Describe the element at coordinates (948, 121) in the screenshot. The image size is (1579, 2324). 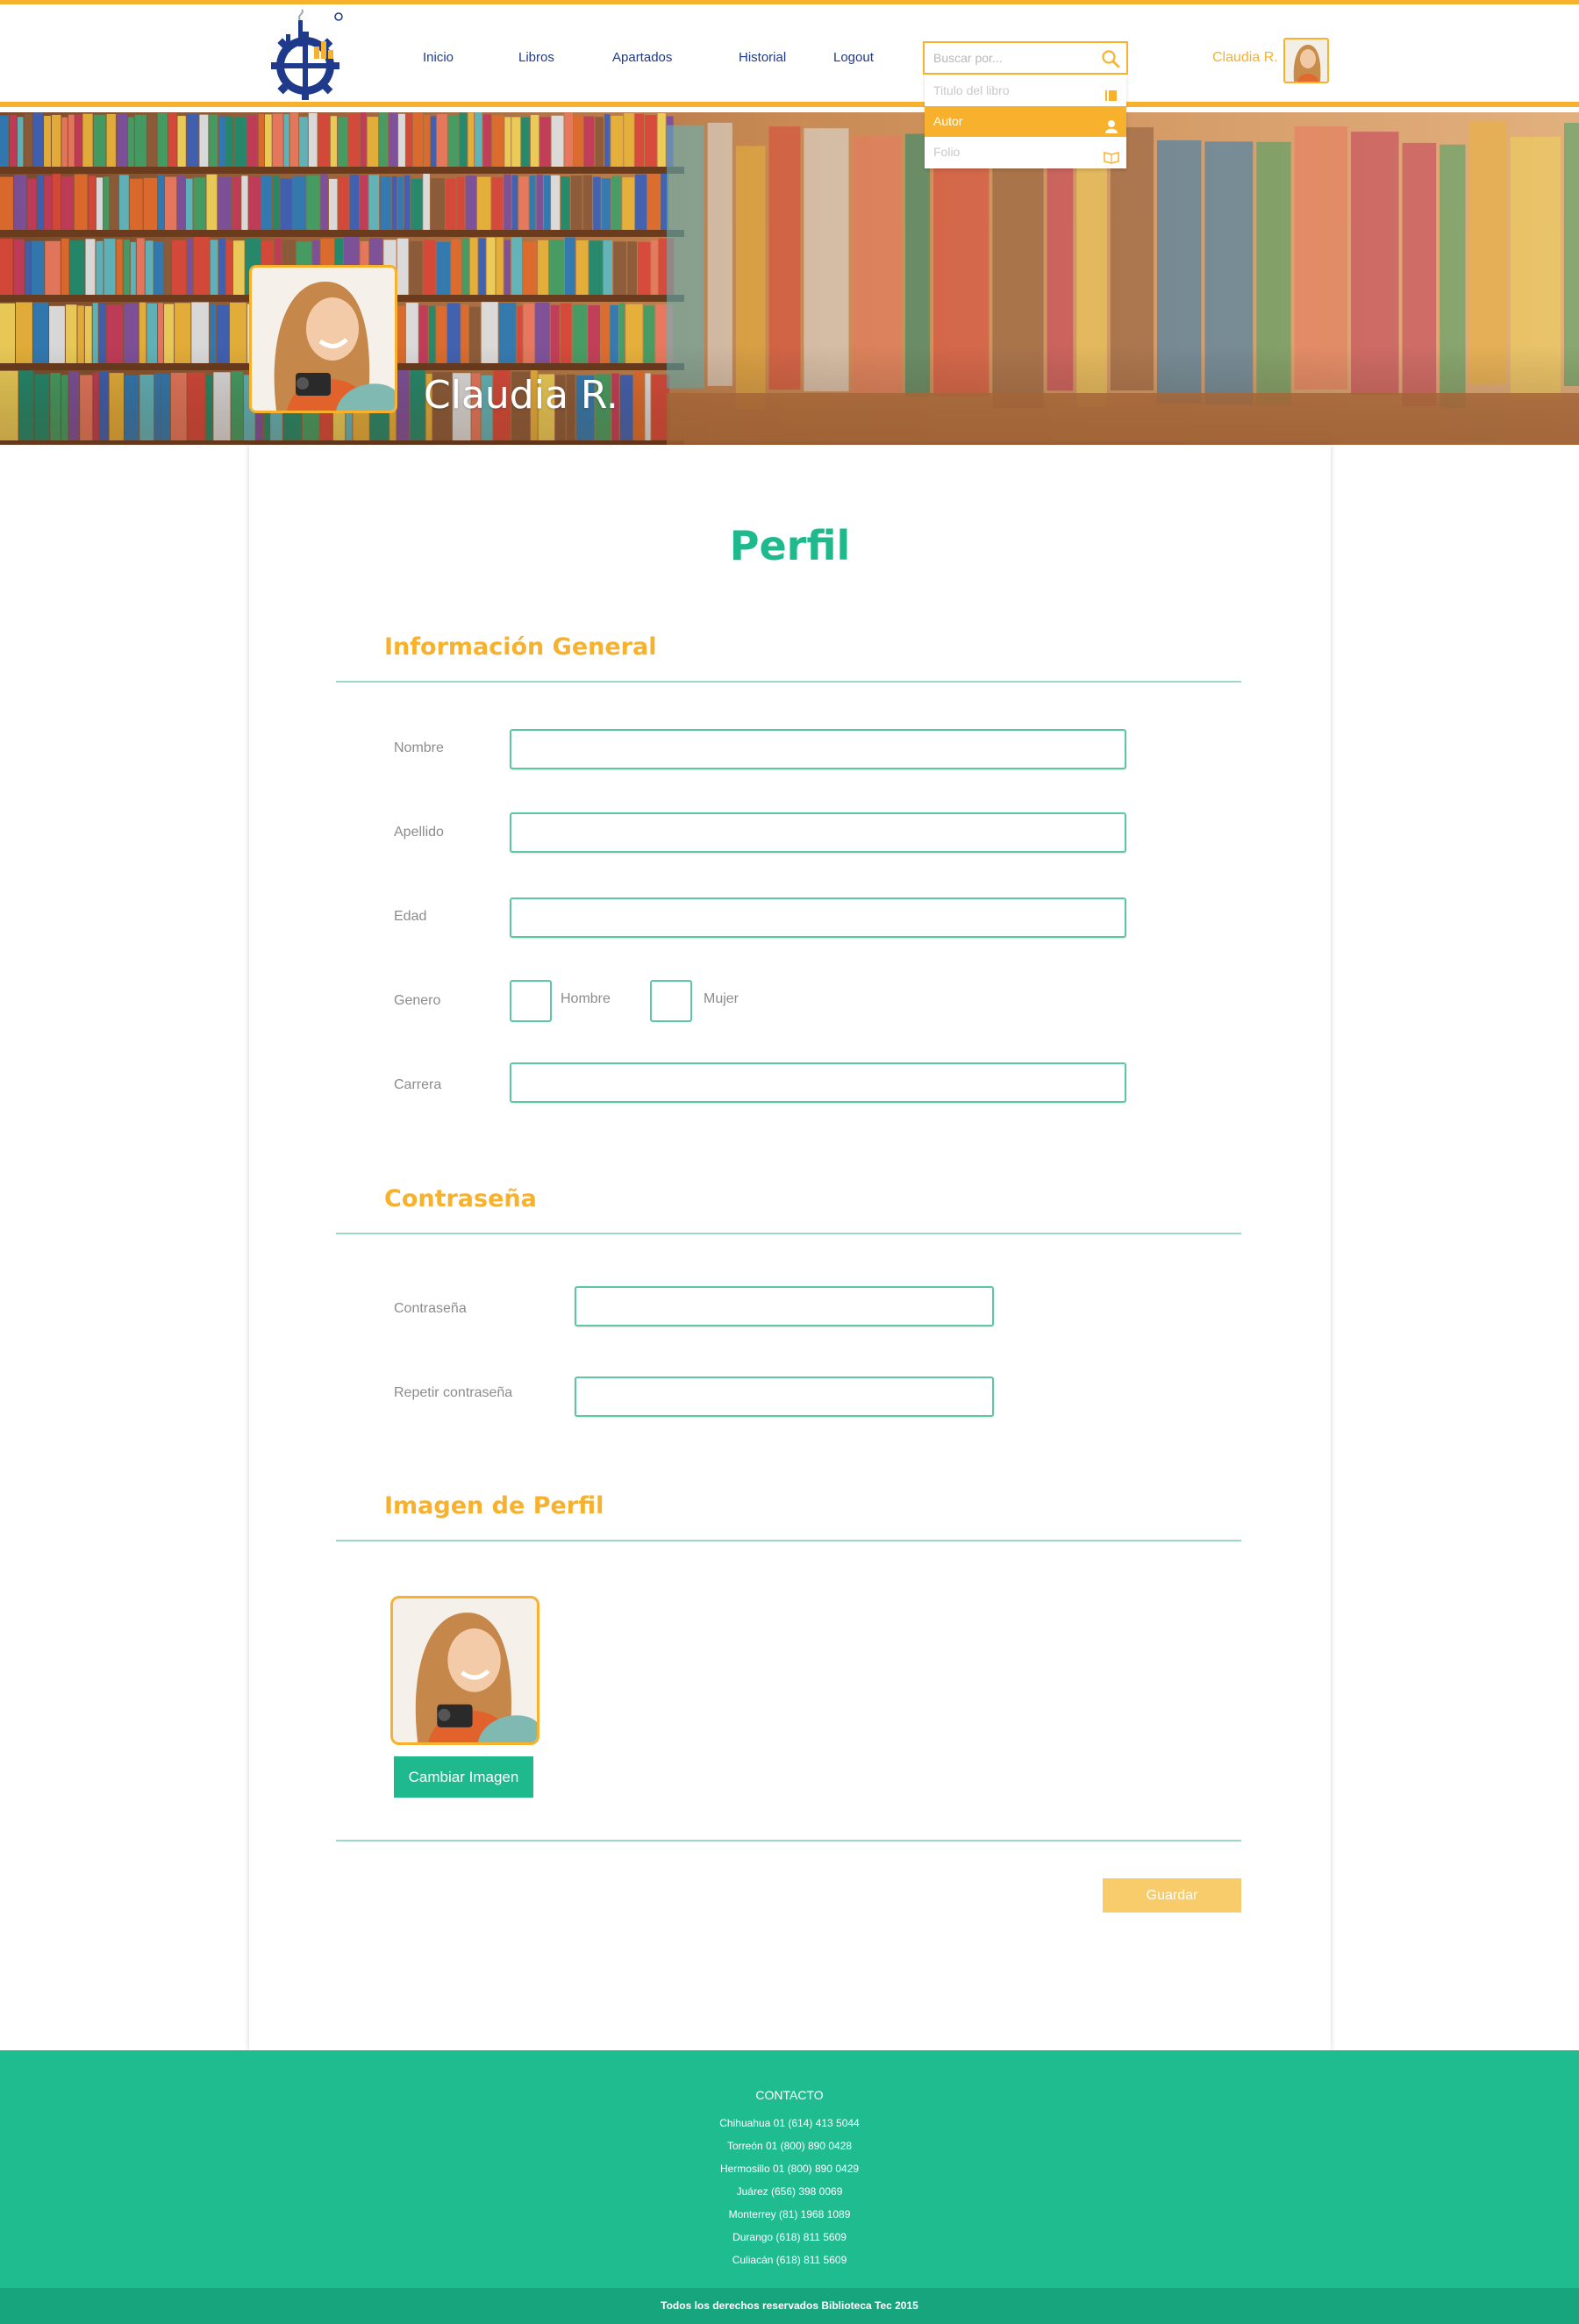
I see `search-option-label: Autor` at that location.